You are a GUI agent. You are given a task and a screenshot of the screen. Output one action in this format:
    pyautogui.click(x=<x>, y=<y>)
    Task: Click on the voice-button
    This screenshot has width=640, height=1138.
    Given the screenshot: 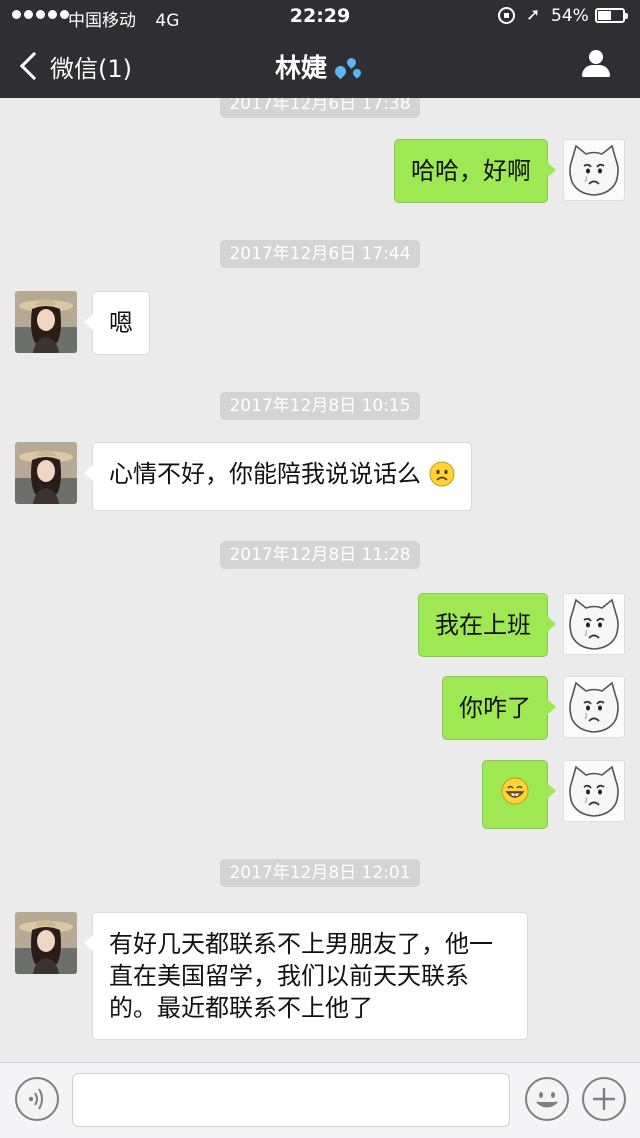 What is the action you would take?
    pyautogui.click(x=37, y=1099)
    